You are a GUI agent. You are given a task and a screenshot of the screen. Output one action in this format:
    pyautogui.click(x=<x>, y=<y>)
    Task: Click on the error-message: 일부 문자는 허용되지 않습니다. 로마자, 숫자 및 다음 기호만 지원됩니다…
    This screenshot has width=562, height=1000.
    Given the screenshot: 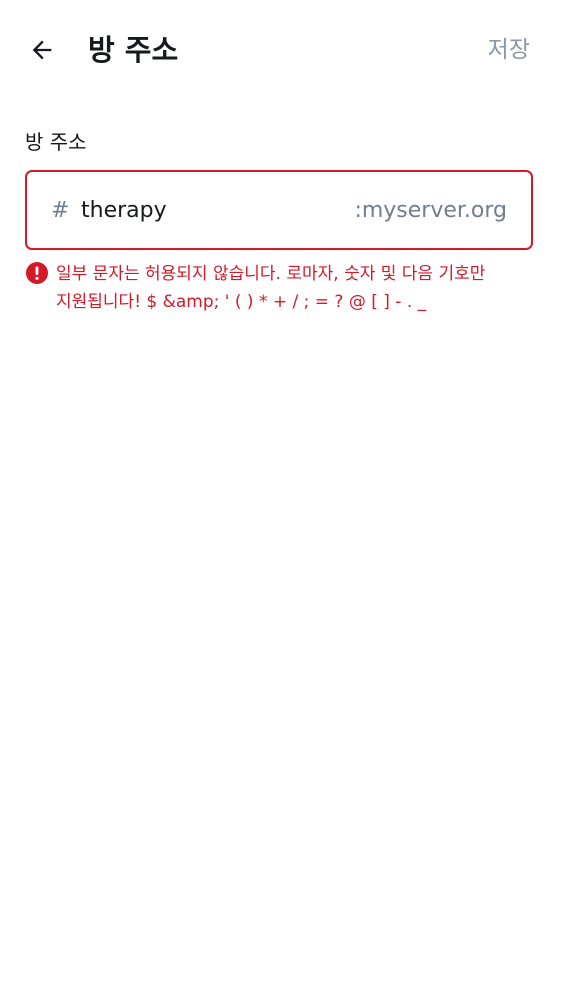 What is the action you would take?
    pyautogui.click(x=271, y=288)
    